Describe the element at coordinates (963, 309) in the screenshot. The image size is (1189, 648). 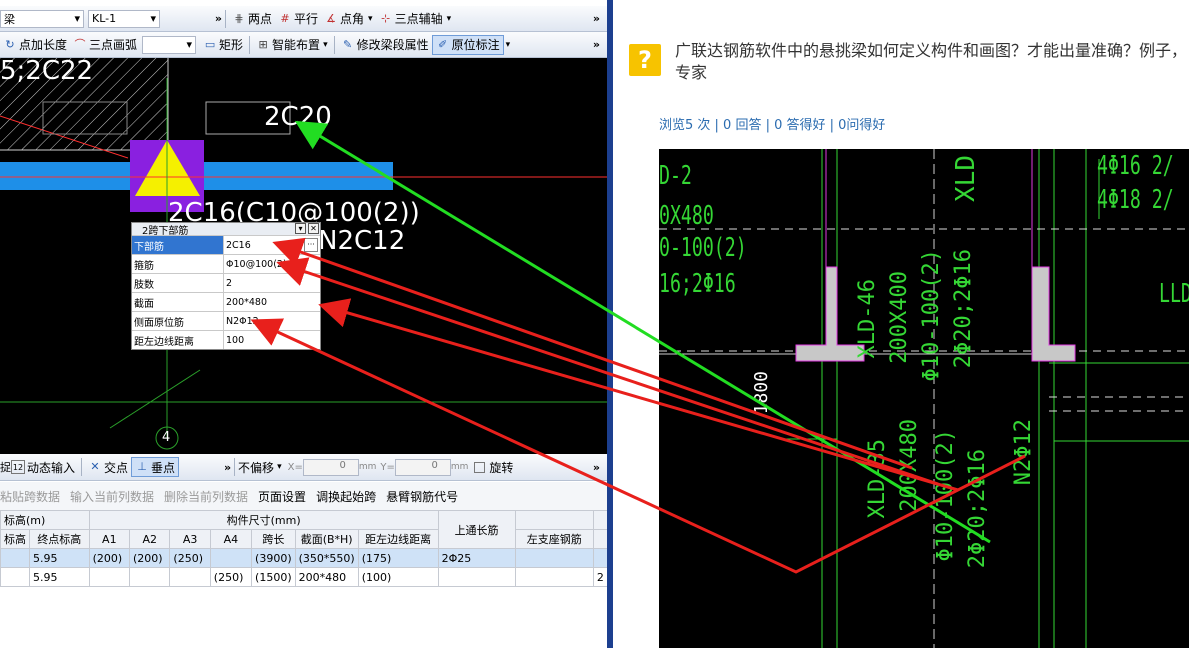
I see `drawing-text: 2Φ20;2Φ16` at that location.